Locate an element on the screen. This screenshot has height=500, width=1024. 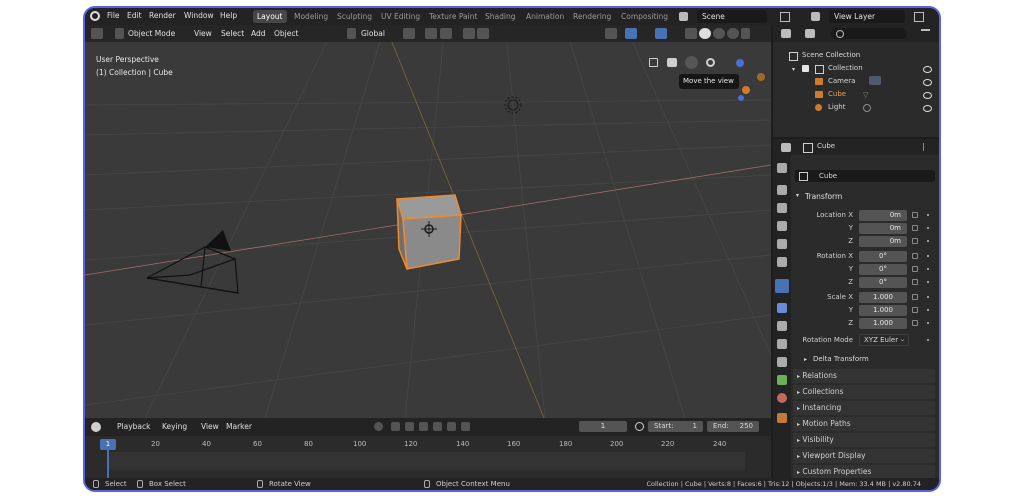
properties-editor-icon is located at coordinates (786, 147).